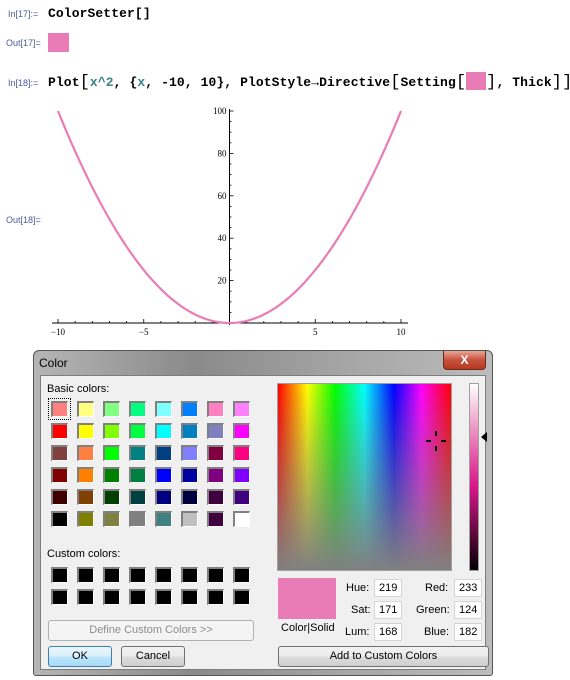  I want to click on code-bracket: [, so click(461, 82).